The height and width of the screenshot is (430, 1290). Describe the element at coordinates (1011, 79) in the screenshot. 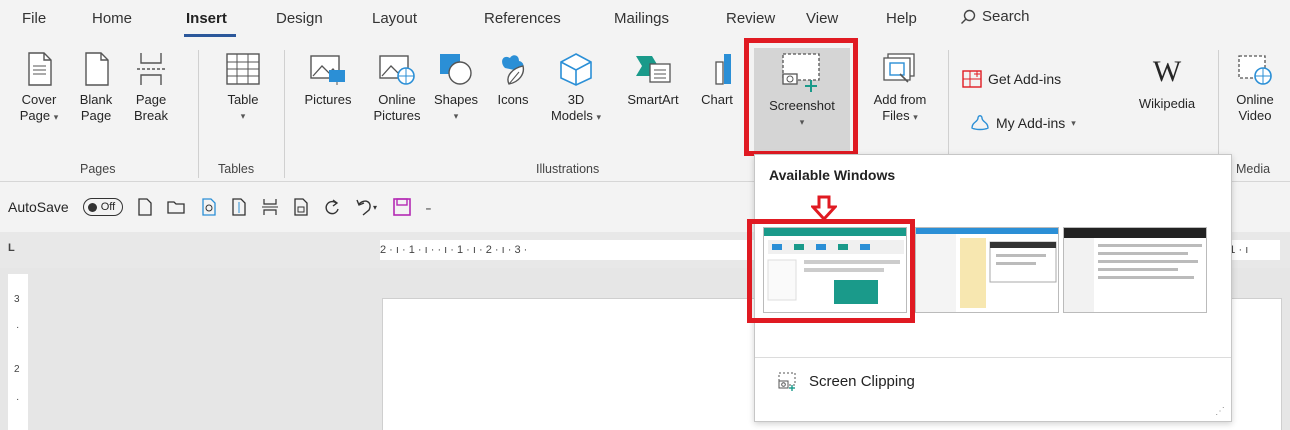

I see `get-addins-button: Get Add-ins` at that location.